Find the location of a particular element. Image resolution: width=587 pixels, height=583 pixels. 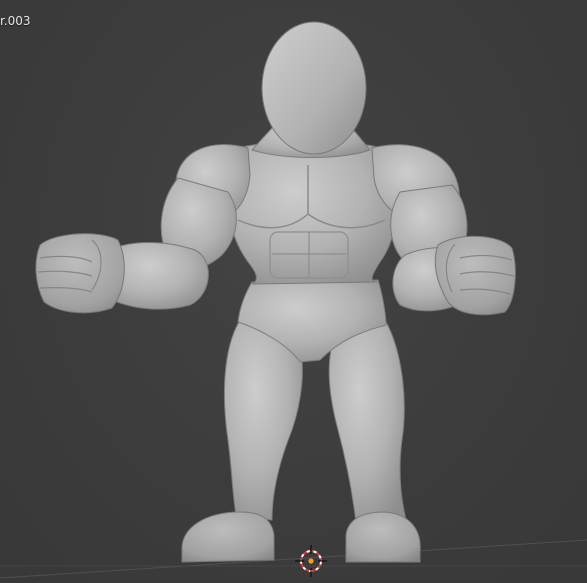

3d-cursor-icon is located at coordinates (311, 561).